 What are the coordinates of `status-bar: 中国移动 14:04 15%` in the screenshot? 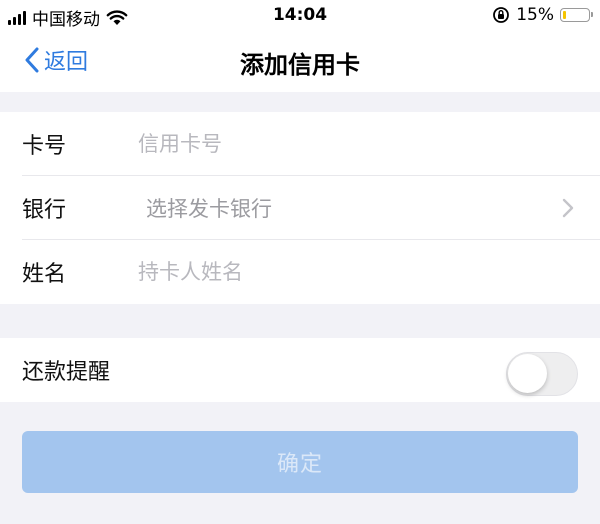 It's located at (300, 16).